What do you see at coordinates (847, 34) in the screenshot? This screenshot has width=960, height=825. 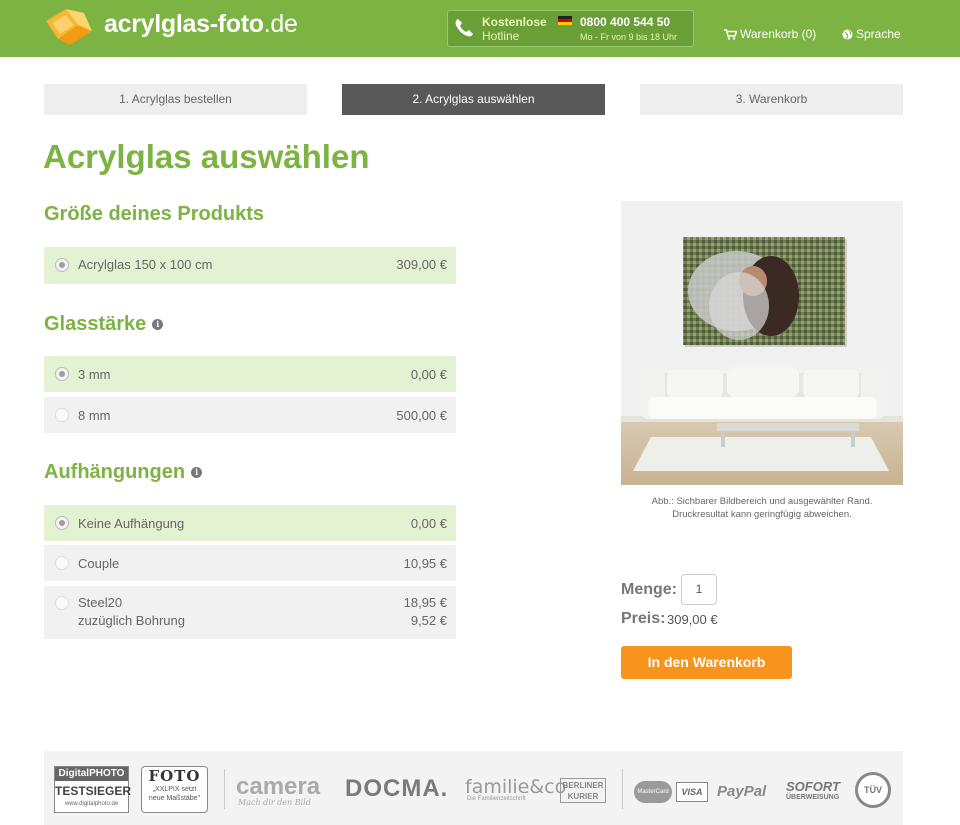 I see `globe-icon` at bounding box center [847, 34].